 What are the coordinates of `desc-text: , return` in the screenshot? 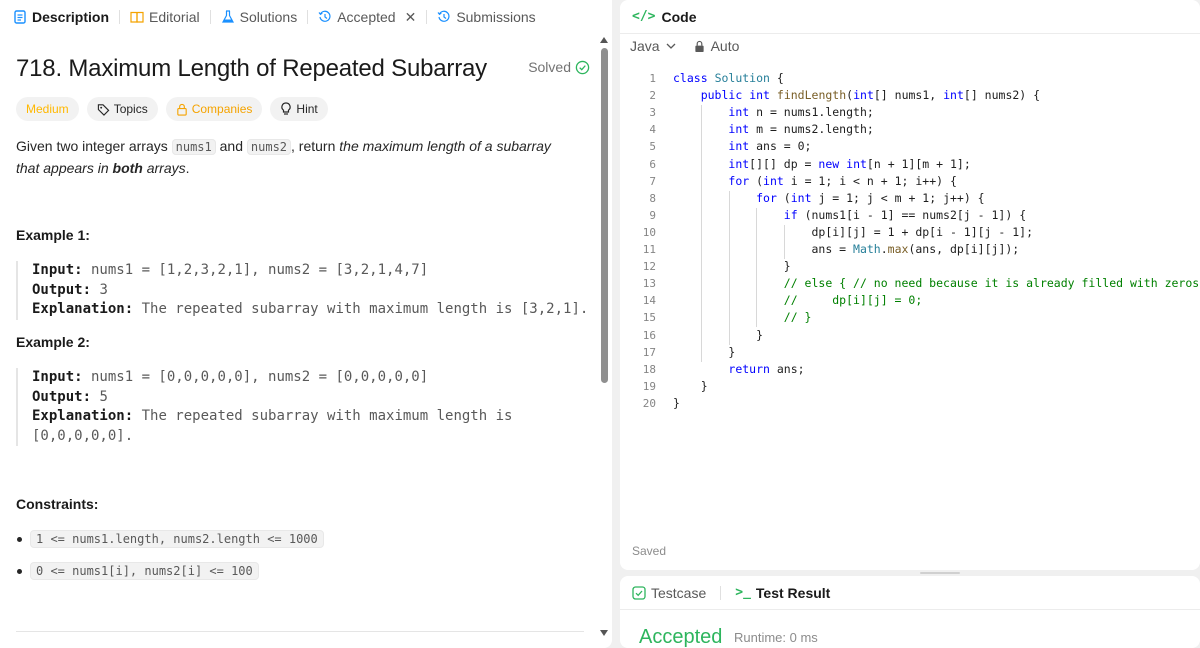 It's located at (315, 146).